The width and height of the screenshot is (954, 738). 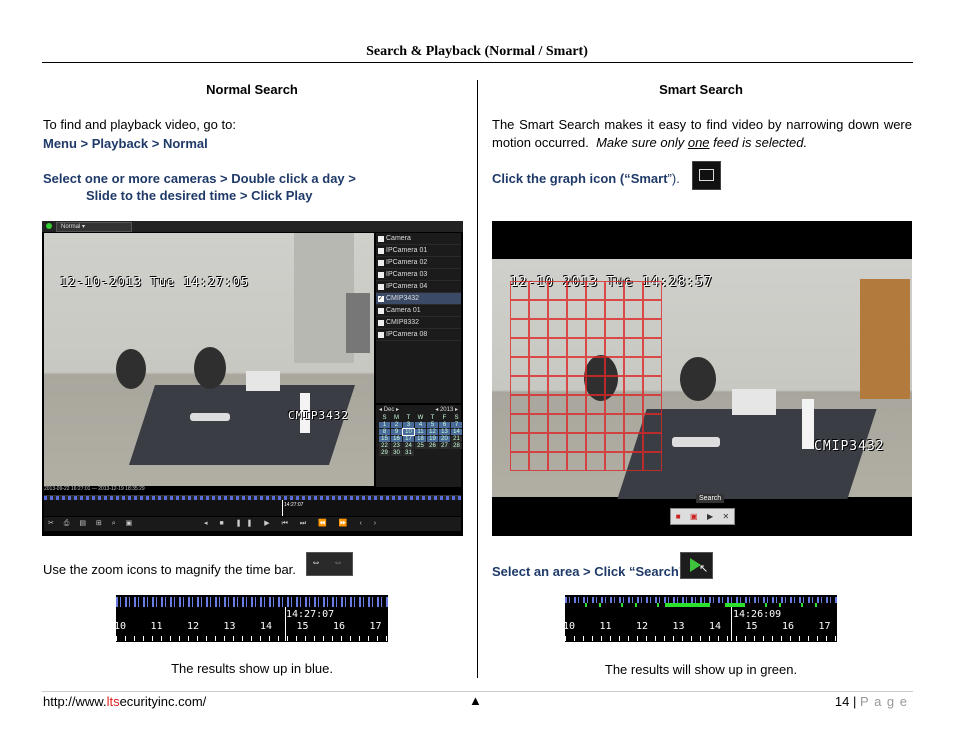 What do you see at coordinates (444, 432) in the screenshot?
I see `calendar-day: 13` at bounding box center [444, 432].